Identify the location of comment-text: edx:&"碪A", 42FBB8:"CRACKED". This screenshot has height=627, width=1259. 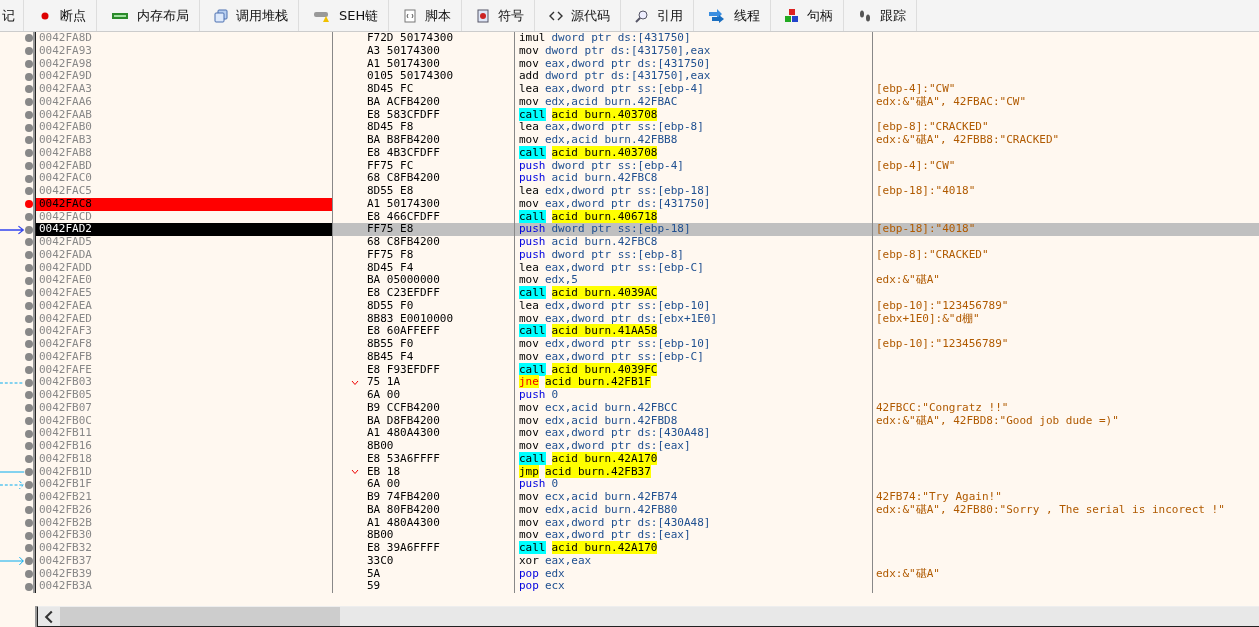
(968, 139).